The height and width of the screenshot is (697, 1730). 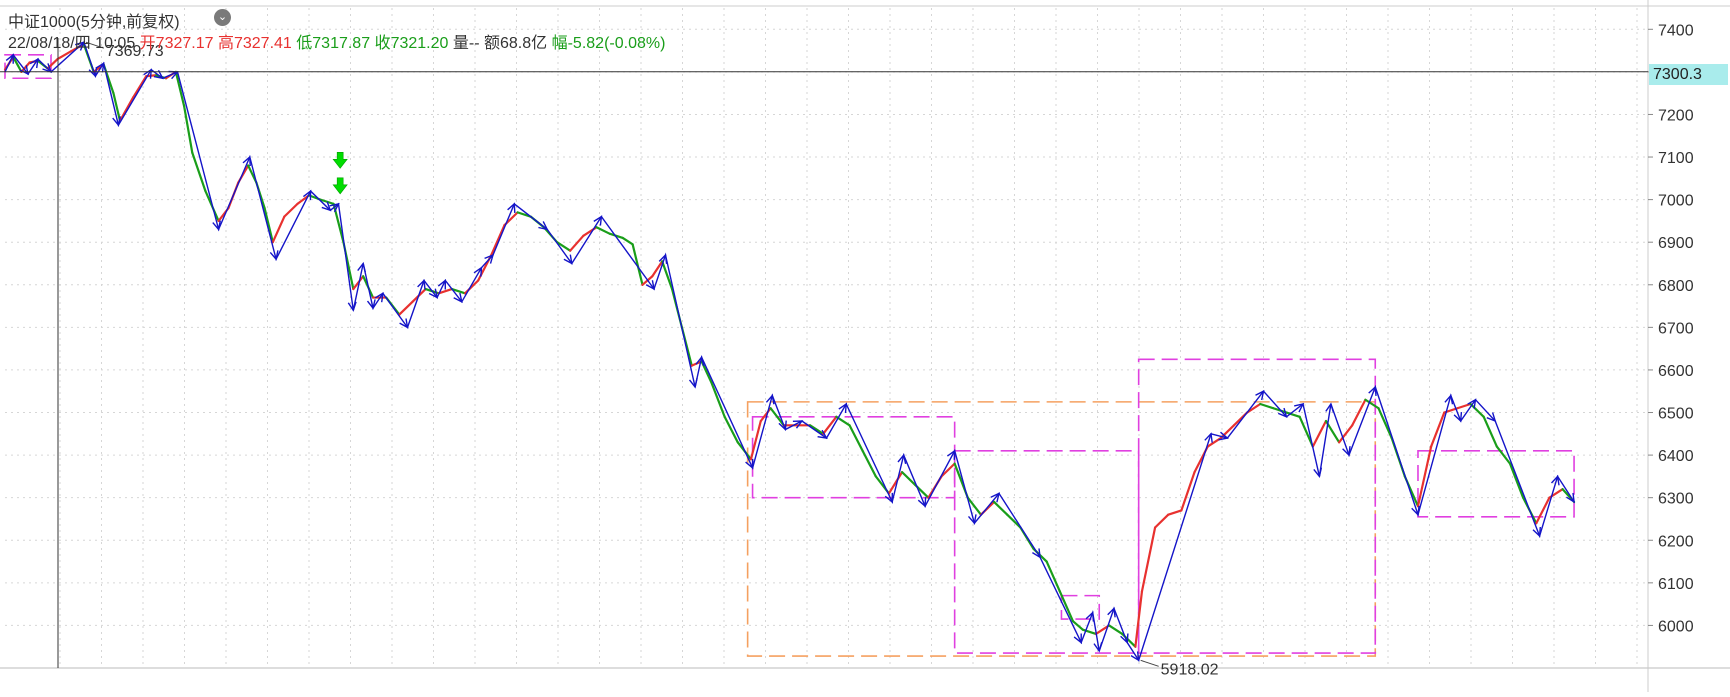 What do you see at coordinates (254, 43) in the screenshot?
I see `quote-high: 高7327.41` at bounding box center [254, 43].